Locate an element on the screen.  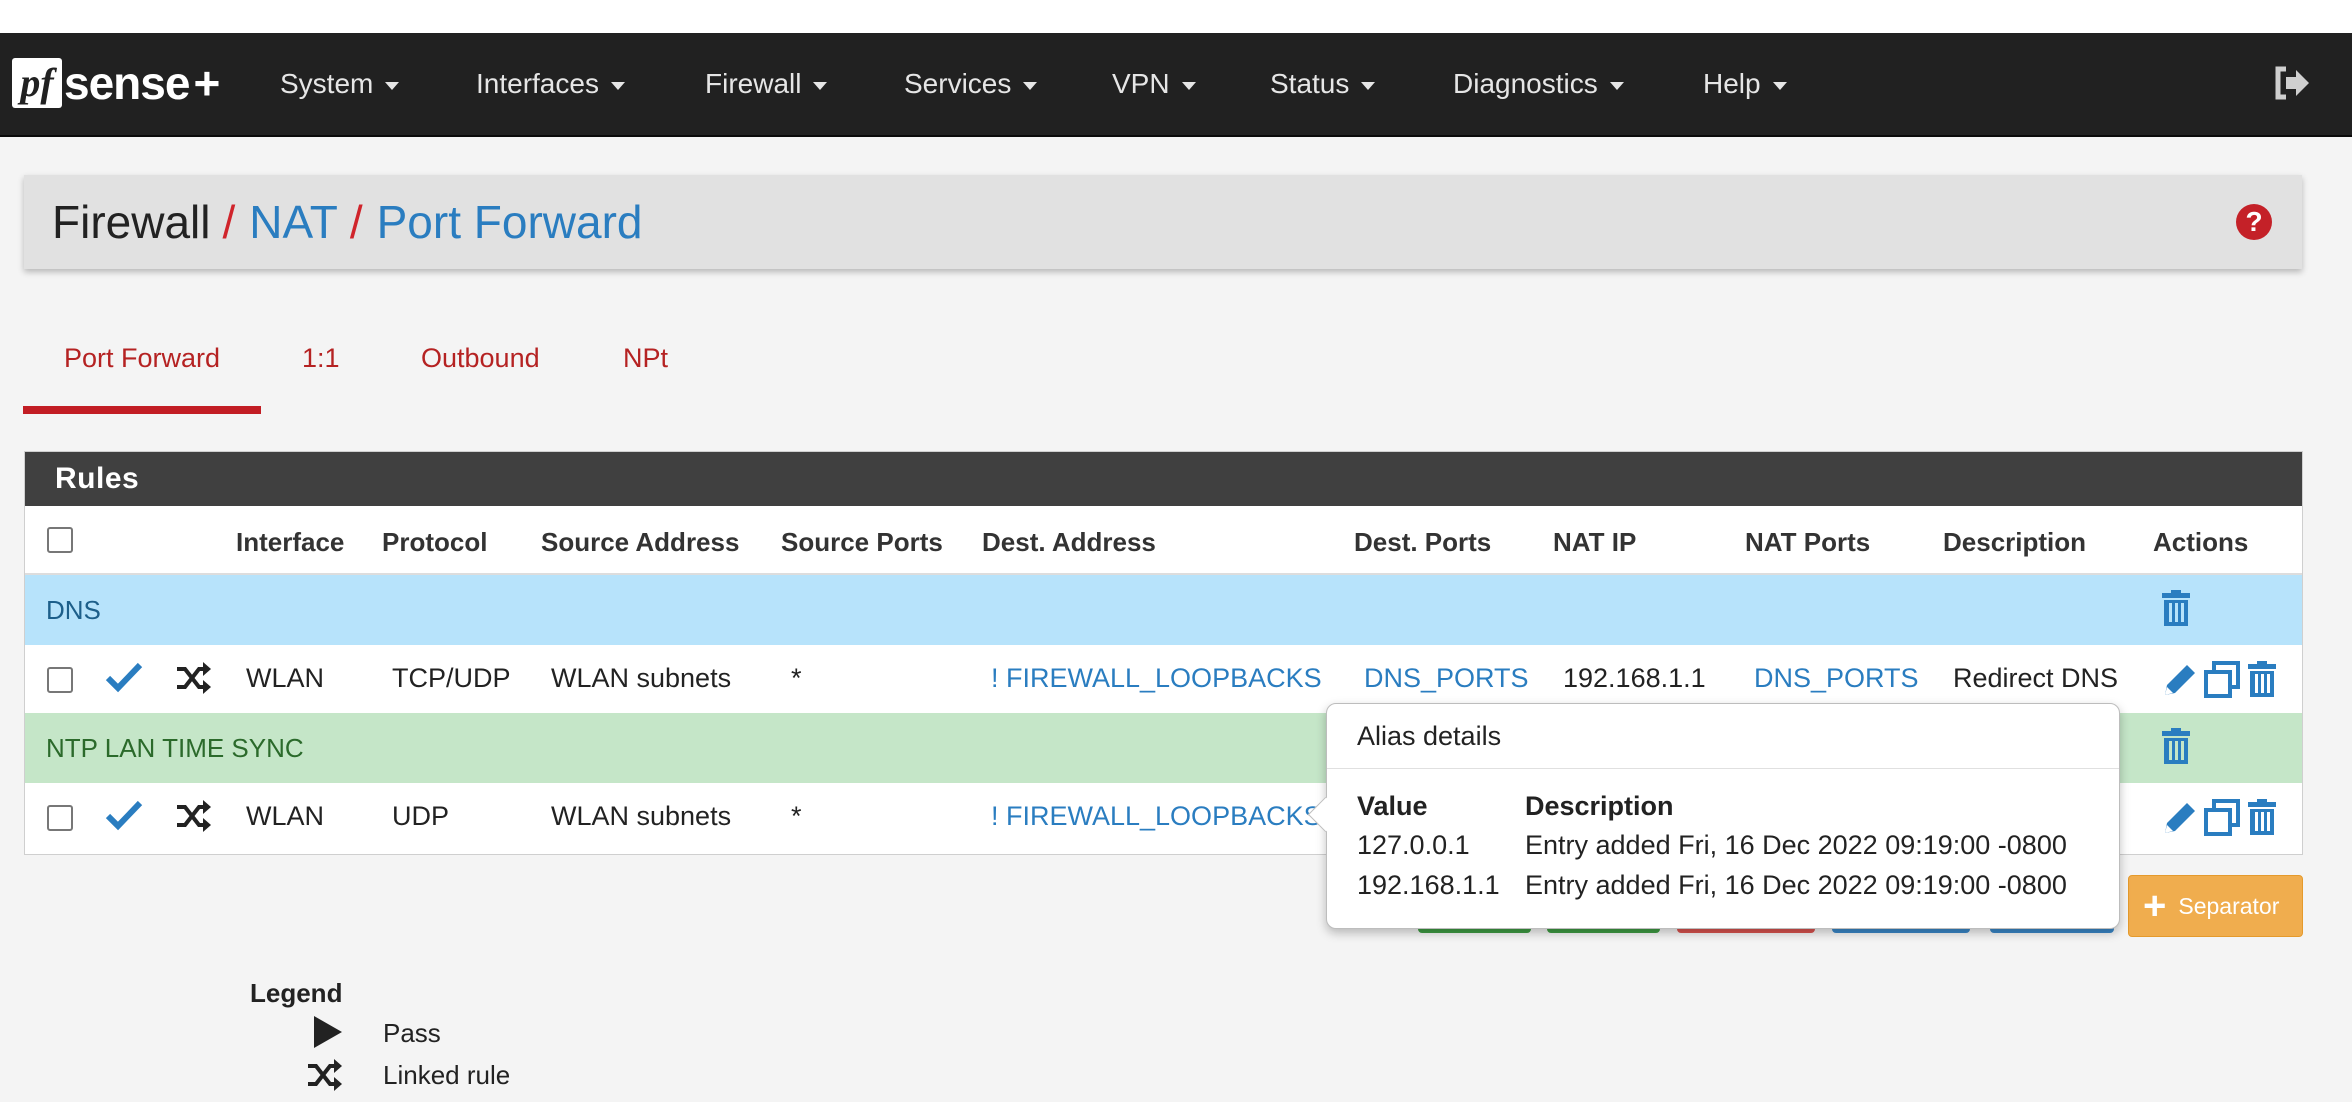
col-nat-ip: NAT IP is located at coordinates (1594, 542).